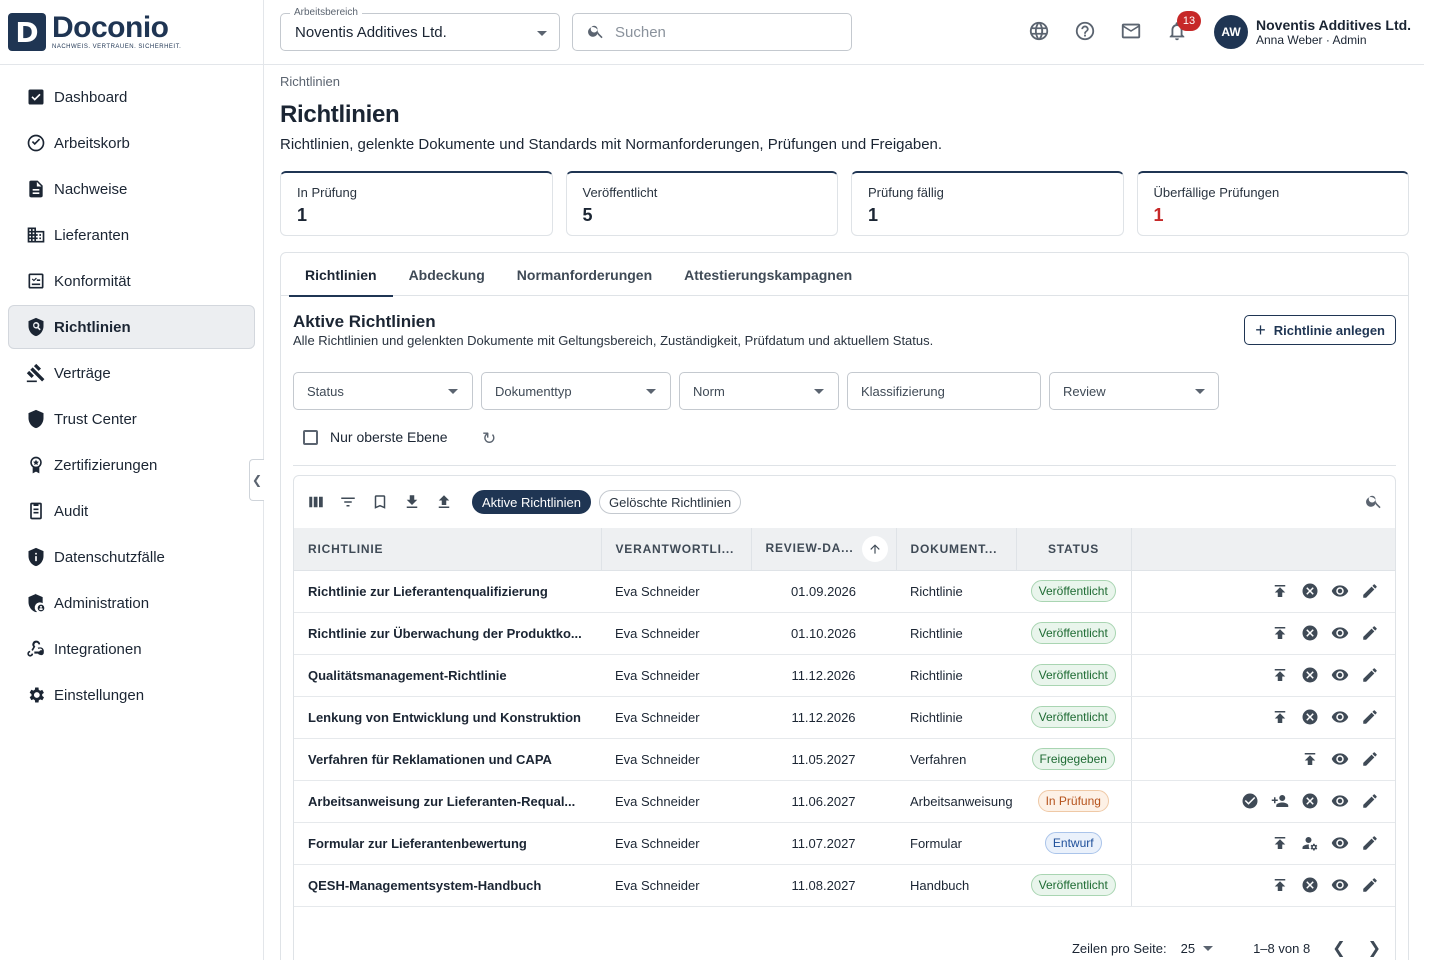 The width and height of the screenshot is (1440, 960). Describe the element at coordinates (1374, 948) in the screenshot. I see `next-page-button: ❯` at that location.